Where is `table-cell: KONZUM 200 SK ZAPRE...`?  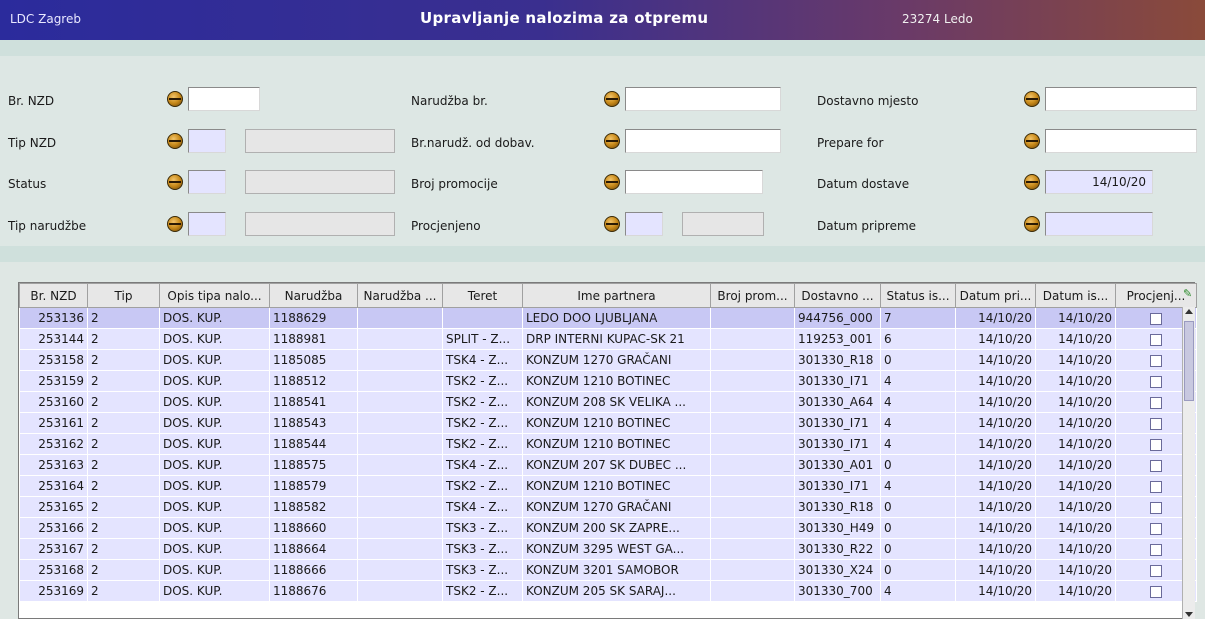
table-cell: KONZUM 200 SK ZAPRE... is located at coordinates (616, 528).